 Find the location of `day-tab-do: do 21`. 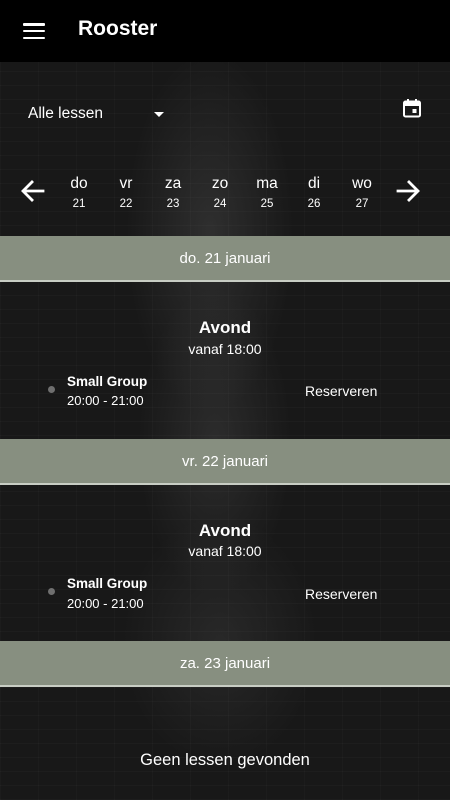

day-tab-do: do 21 is located at coordinates (79, 193).